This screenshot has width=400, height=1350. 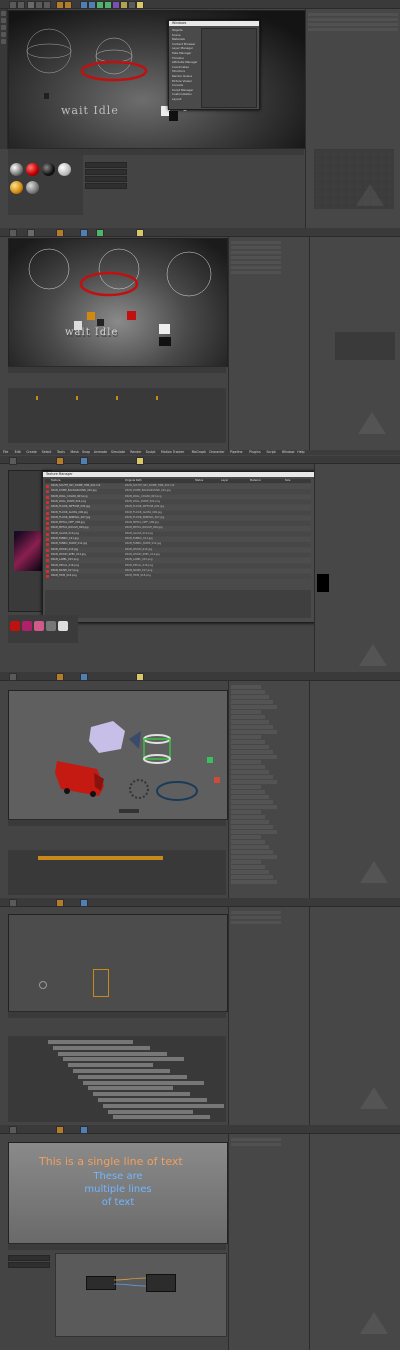 What do you see at coordinates (118, 963) in the screenshot?
I see `viewport-perspective` at bounding box center [118, 963].